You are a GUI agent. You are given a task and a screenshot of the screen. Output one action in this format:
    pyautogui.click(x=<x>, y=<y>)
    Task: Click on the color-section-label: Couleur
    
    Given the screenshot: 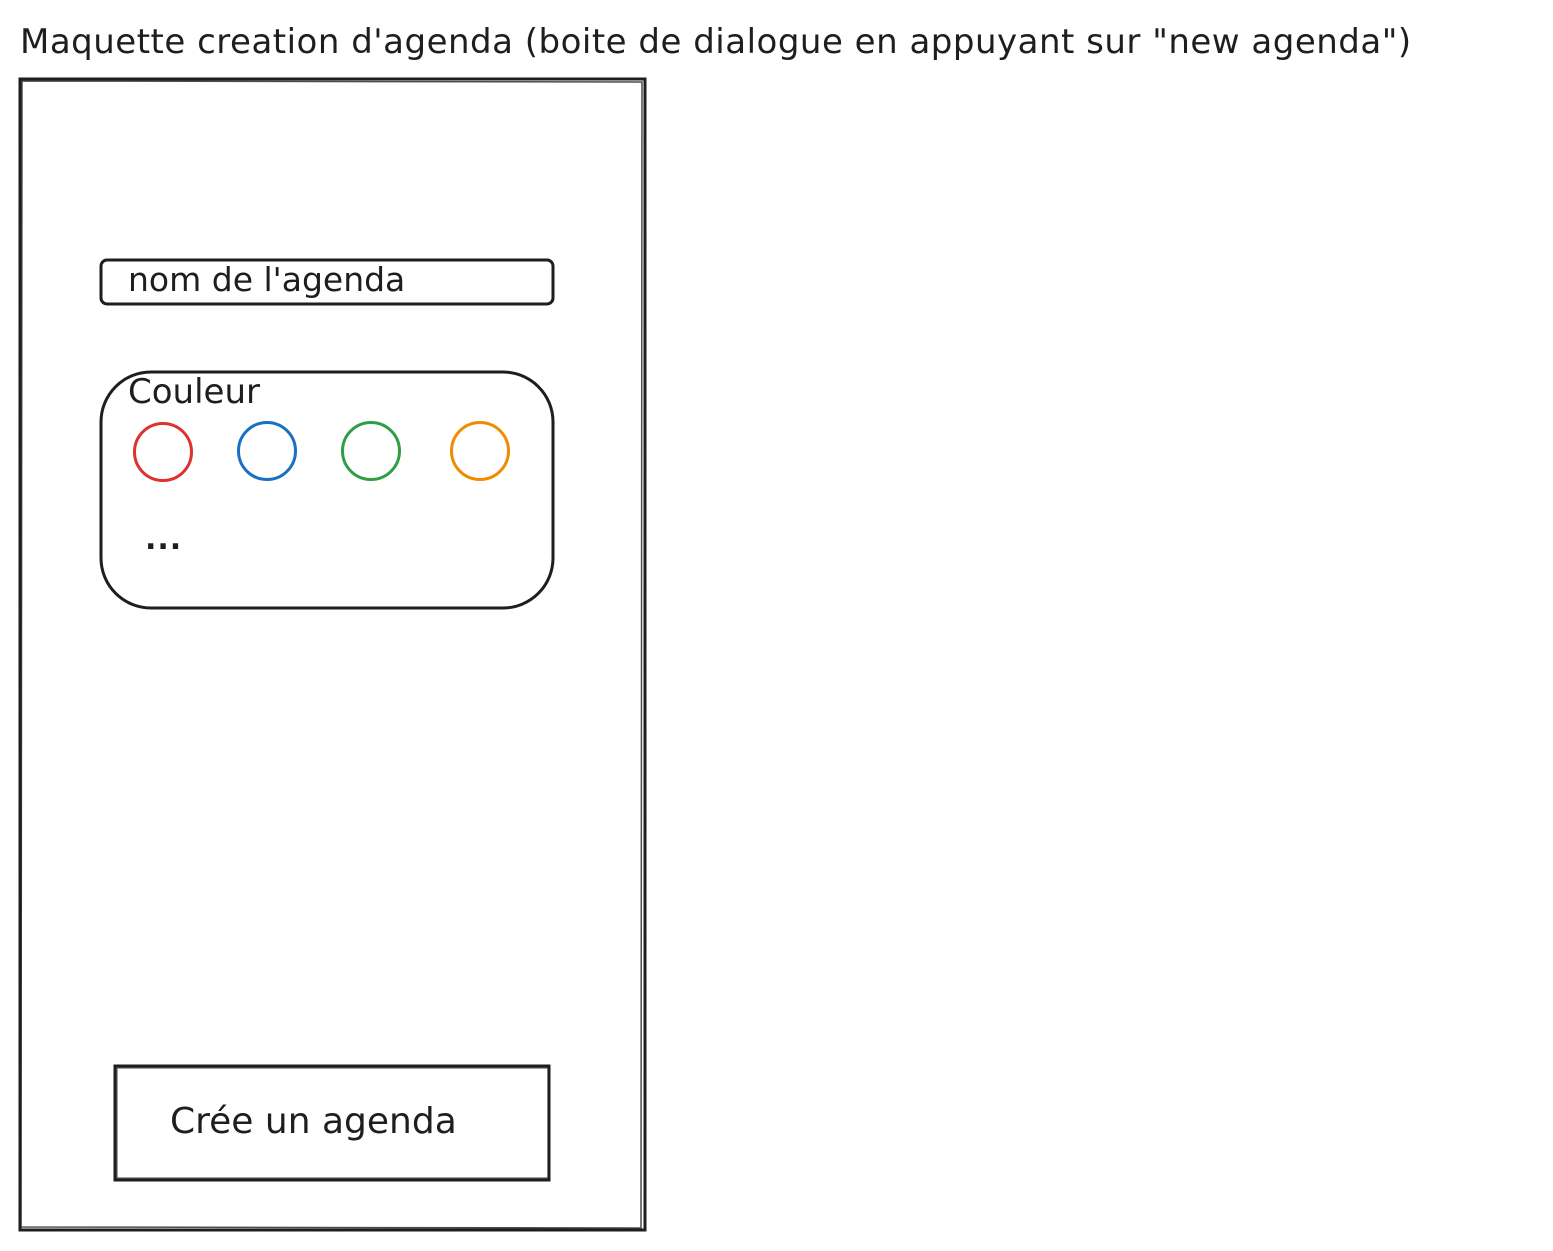 What is the action you would take?
    pyautogui.click(x=194, y=392)
    